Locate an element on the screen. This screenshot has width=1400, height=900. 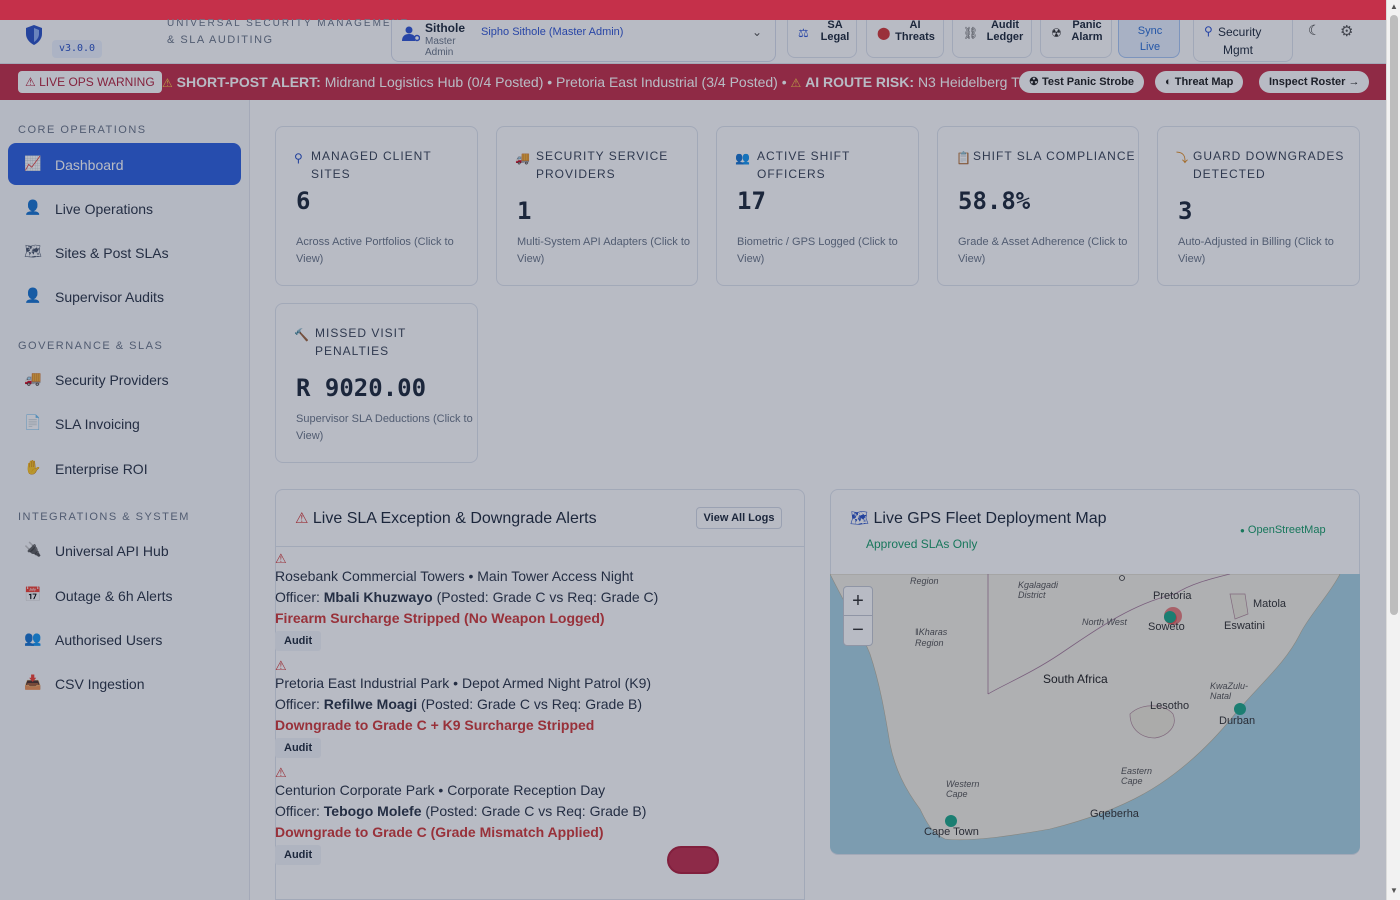
officer-name: Tebogo Molefe is located at coordinates (372, 811).